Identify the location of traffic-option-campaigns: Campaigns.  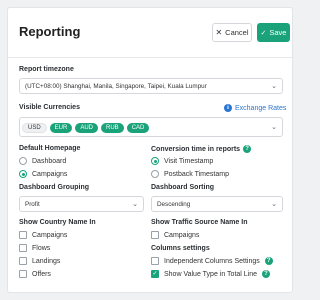
(175, 235).